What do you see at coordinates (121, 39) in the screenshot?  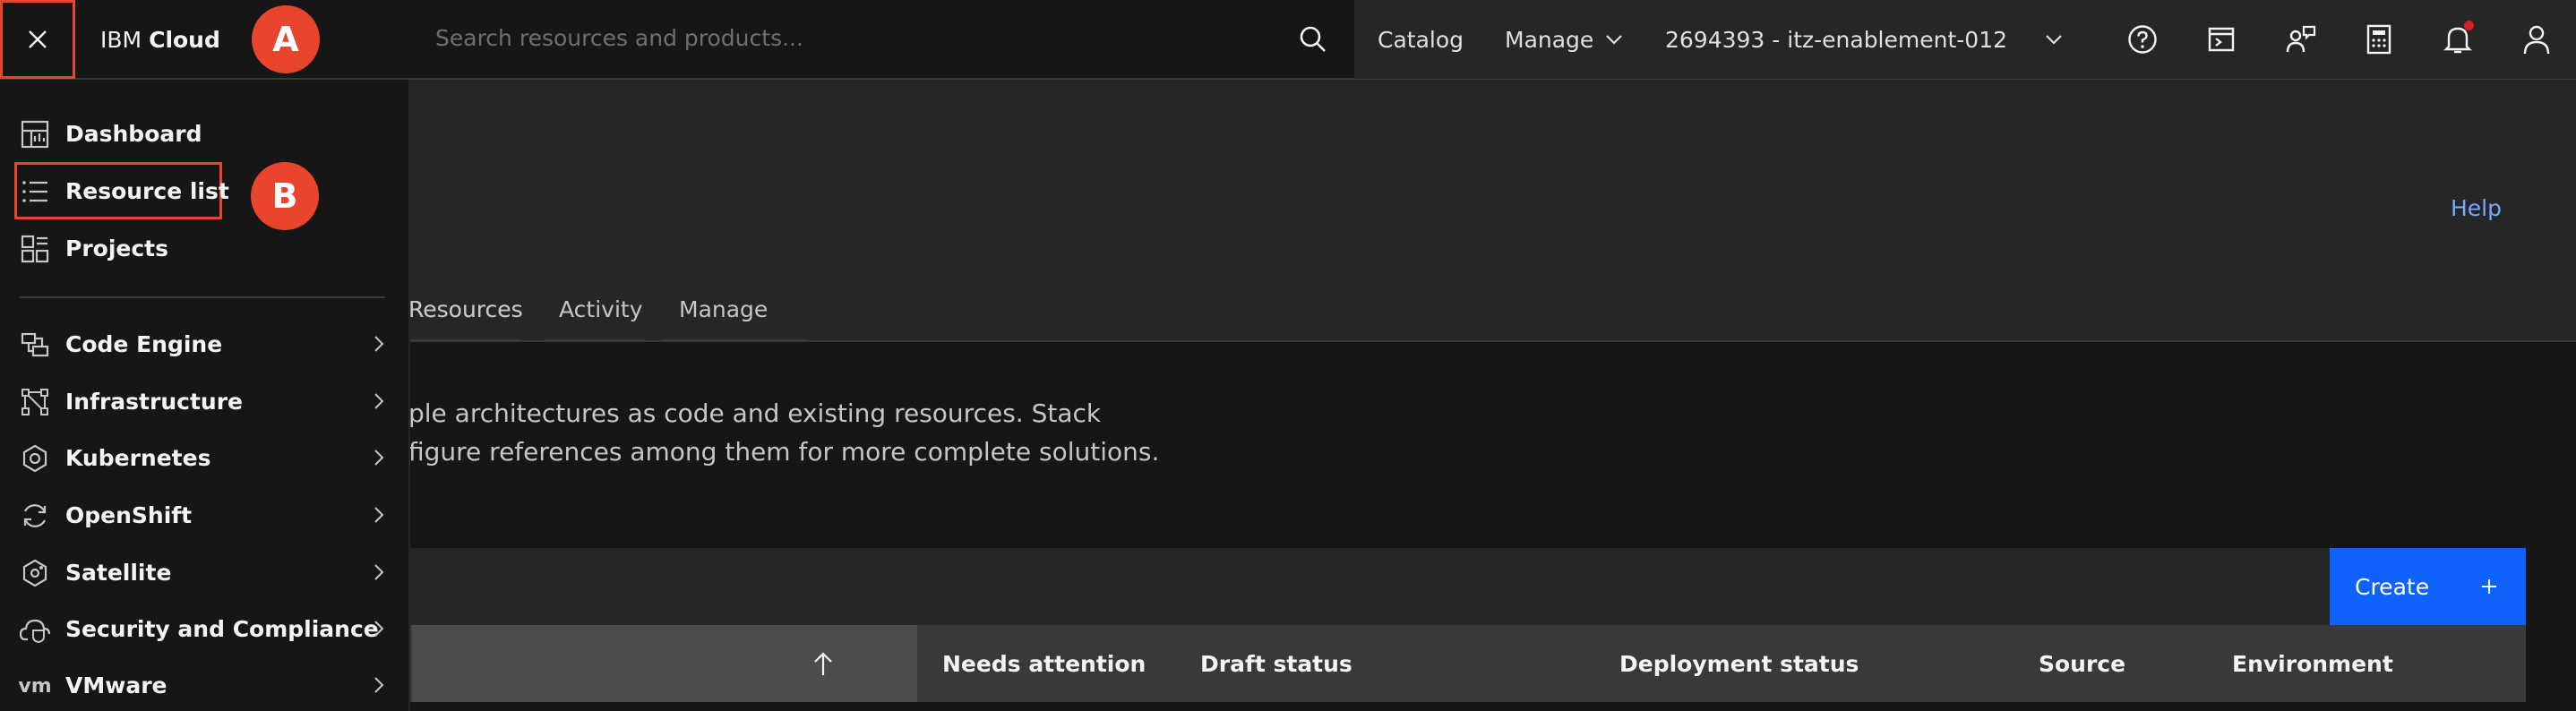 I see `brand-prefix: IBM` at bounding box center [121, 39].